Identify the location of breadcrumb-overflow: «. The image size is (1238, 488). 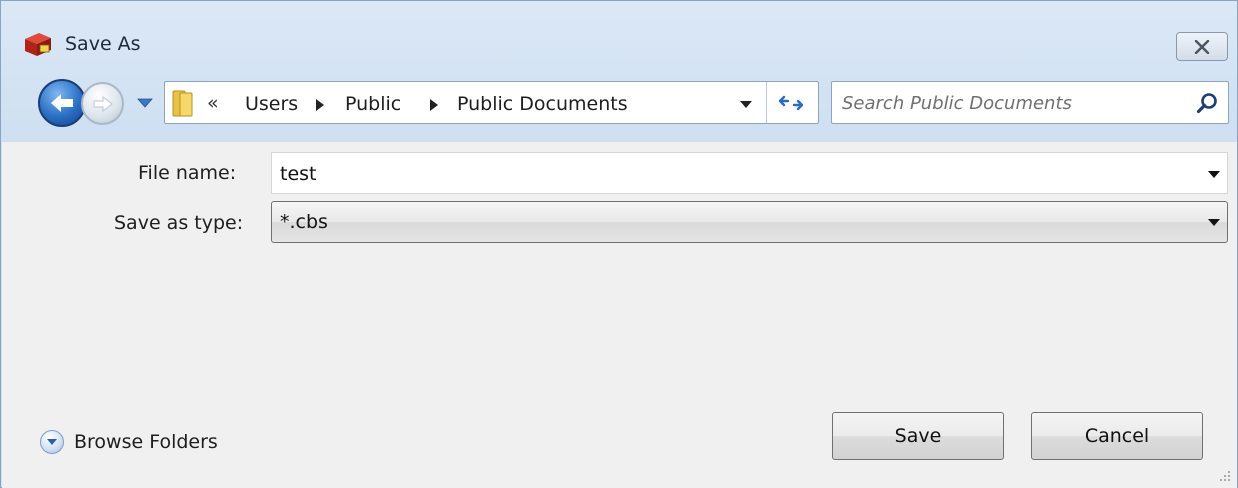
(213, 103).